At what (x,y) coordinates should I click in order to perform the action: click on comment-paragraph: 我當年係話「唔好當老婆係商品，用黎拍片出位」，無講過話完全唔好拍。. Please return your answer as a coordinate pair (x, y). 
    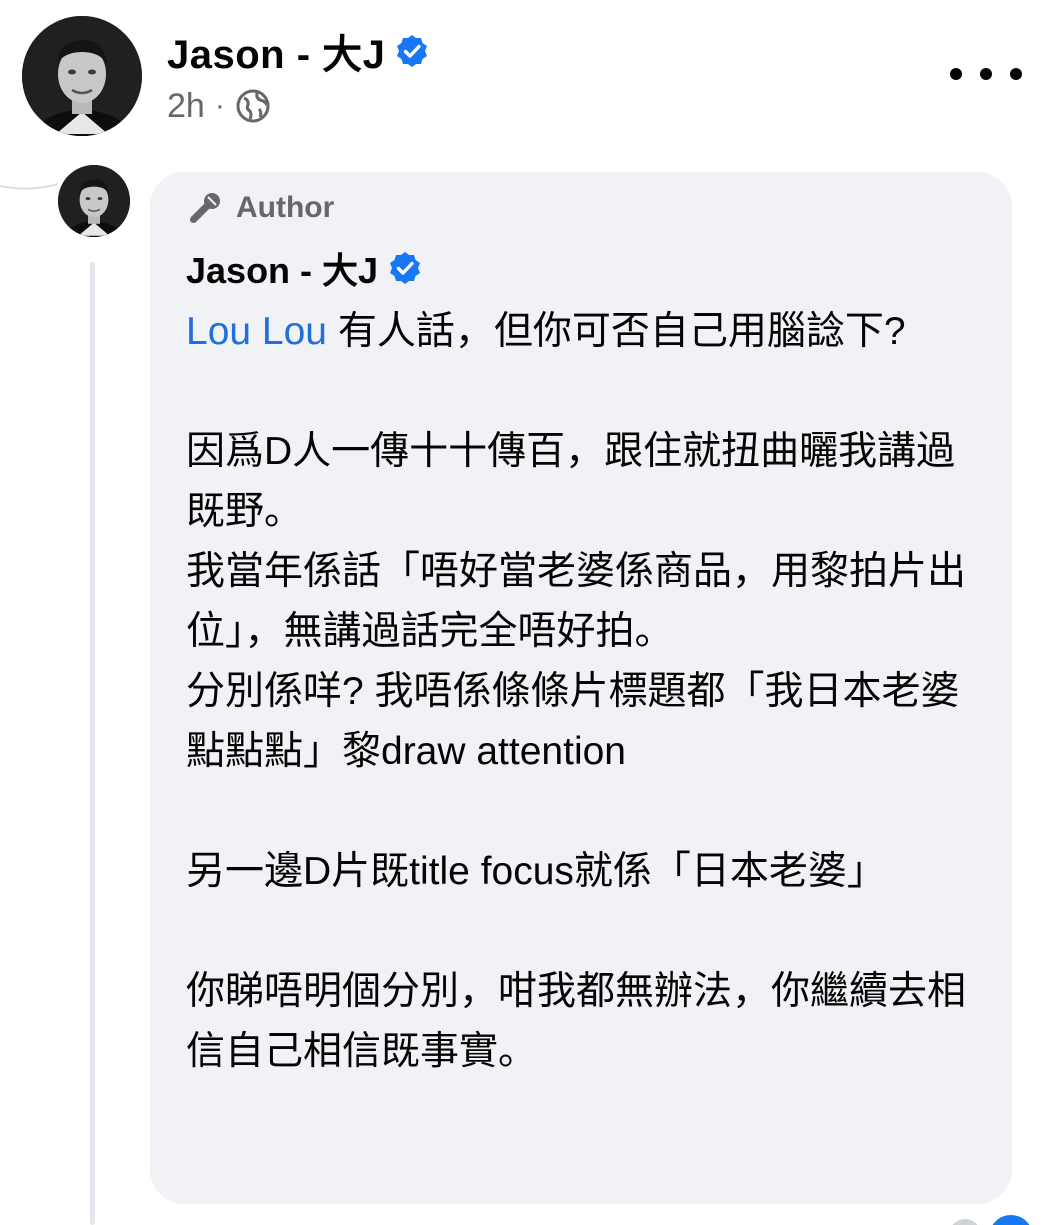
    Looking at the image, I should click on (576, 601).